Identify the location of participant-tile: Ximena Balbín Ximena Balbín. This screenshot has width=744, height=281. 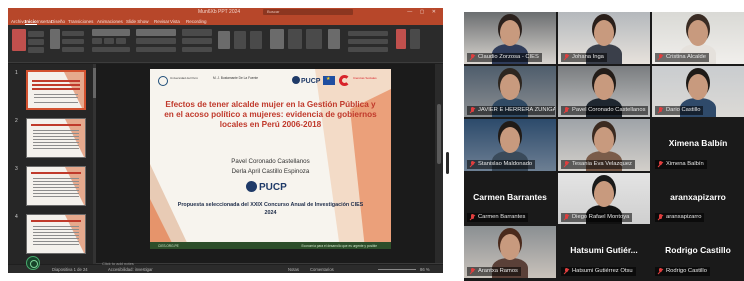
(698, 145).